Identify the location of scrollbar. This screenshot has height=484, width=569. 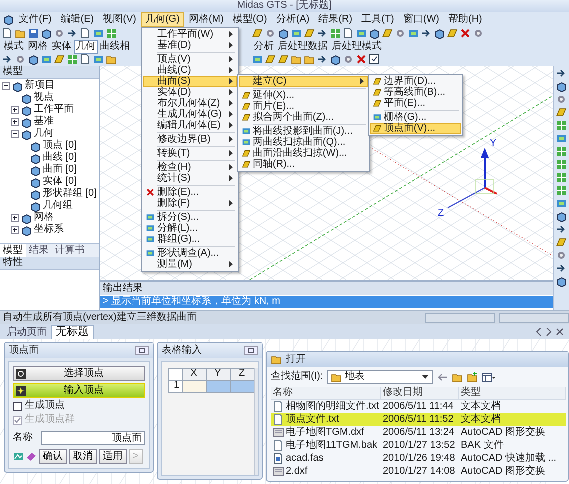
(256, 421).